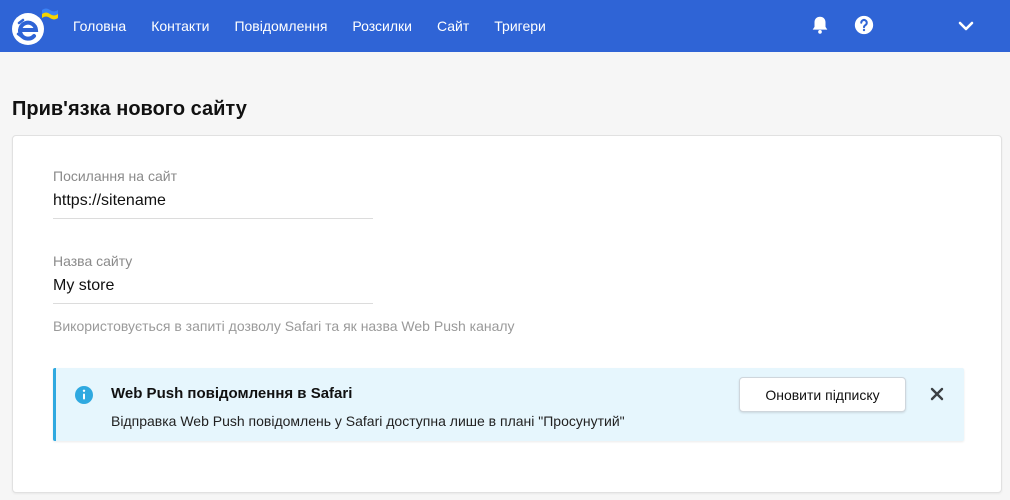 The width and height of the screenshot is (1010, 500). I want to click on info-icon, so click(84, 395).